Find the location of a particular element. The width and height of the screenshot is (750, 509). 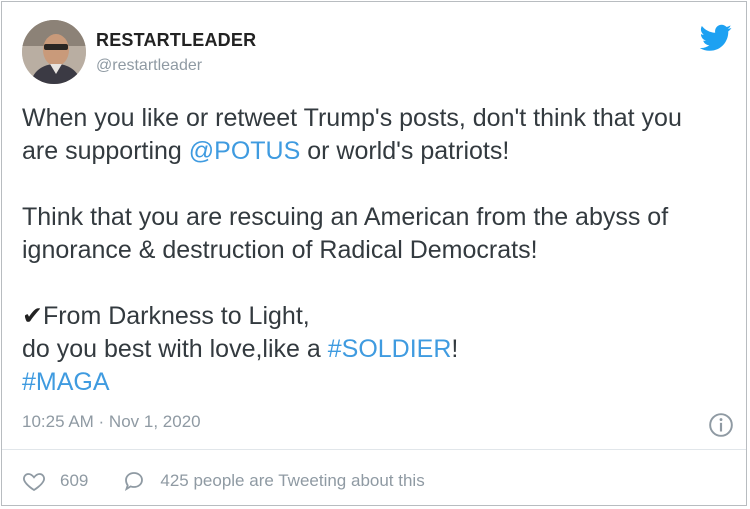

tweet-line: are supporting is located at coordinates (105, 151).